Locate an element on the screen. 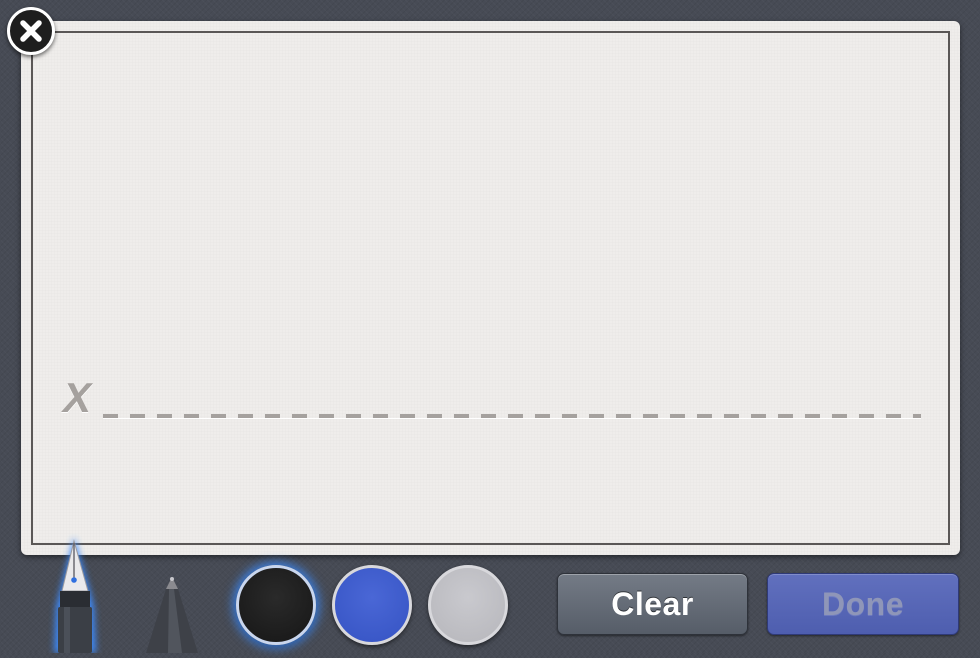  signature-x-mark: X is located at coordinates (77, 397).